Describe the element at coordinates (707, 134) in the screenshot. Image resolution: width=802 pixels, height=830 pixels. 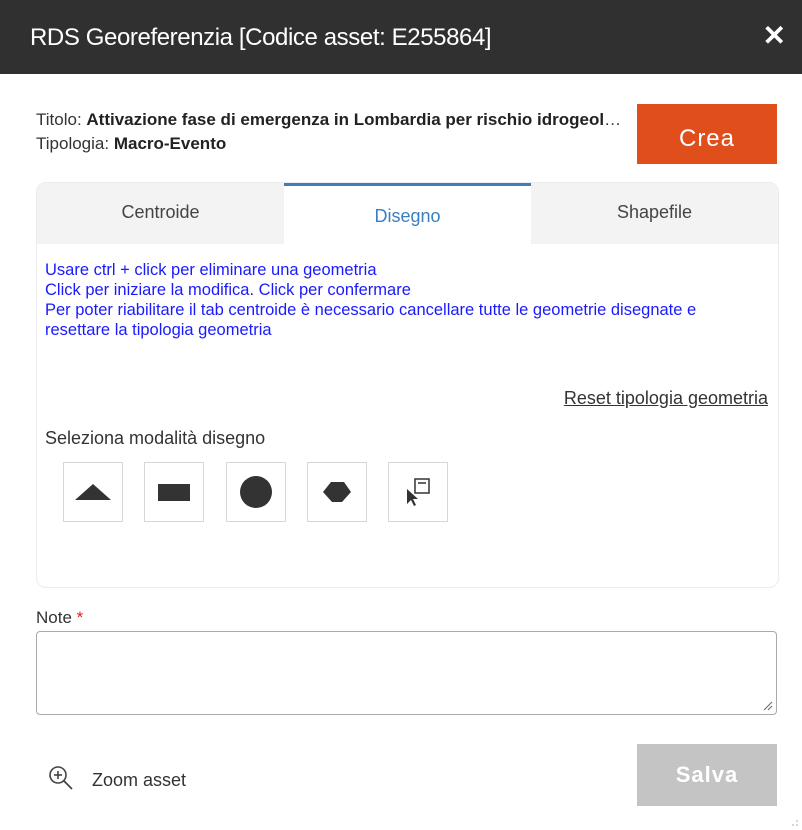
I see `crea-button: Crea` at that location.